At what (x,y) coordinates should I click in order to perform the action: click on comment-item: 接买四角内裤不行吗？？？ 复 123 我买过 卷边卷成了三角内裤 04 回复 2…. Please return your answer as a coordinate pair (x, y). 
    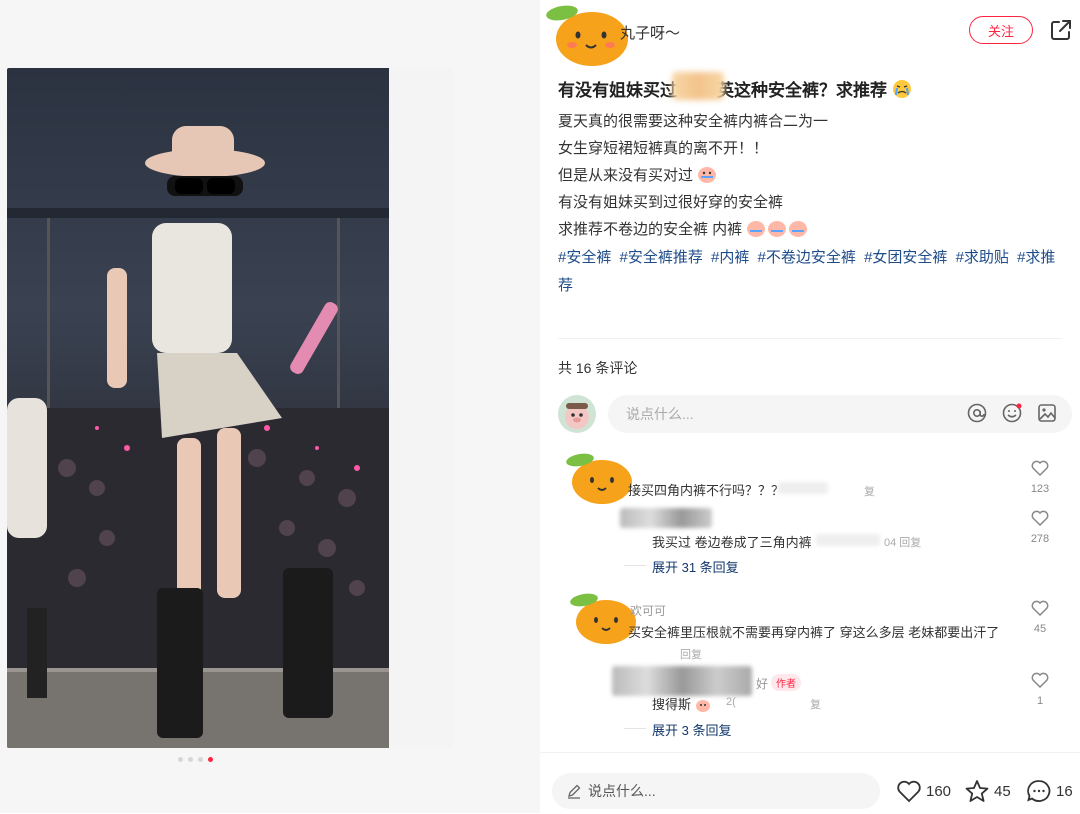
    Looking at the image, I should click on (810, 517).